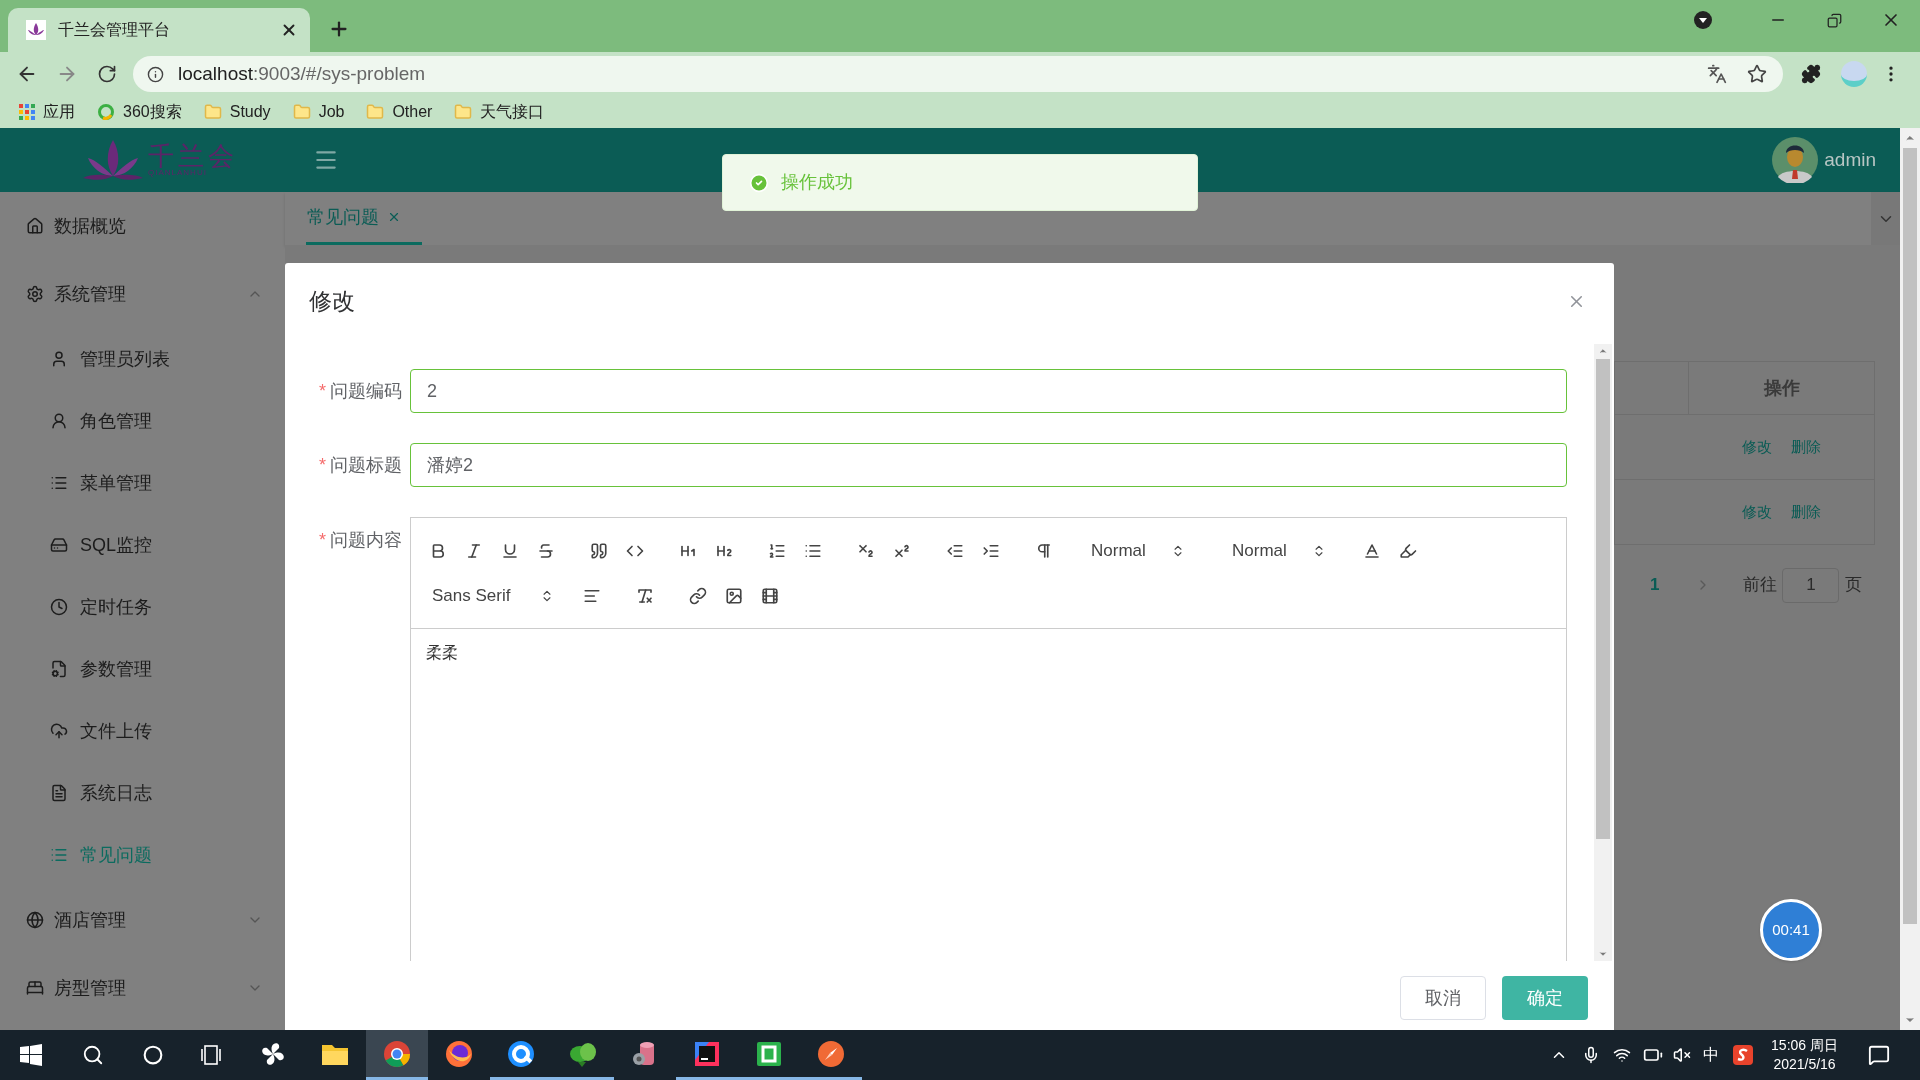 This screenshot has width=1920, height=1080. Describe the element at coordinates (59, 607) in the screenshot. I see `clock-icon` at that location.